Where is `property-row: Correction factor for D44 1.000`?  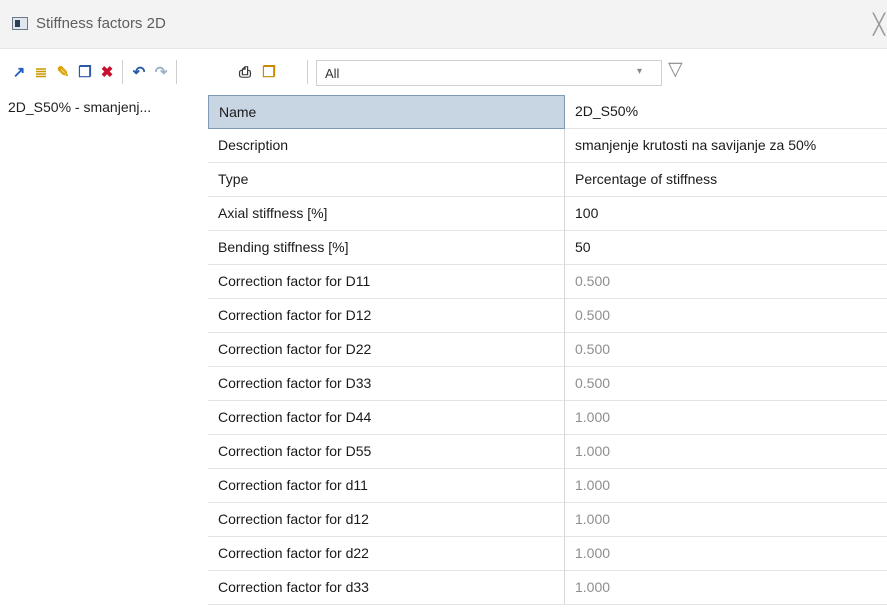
property-row: Correction factor for D44 1.000 is located at coordinates (547, 418).